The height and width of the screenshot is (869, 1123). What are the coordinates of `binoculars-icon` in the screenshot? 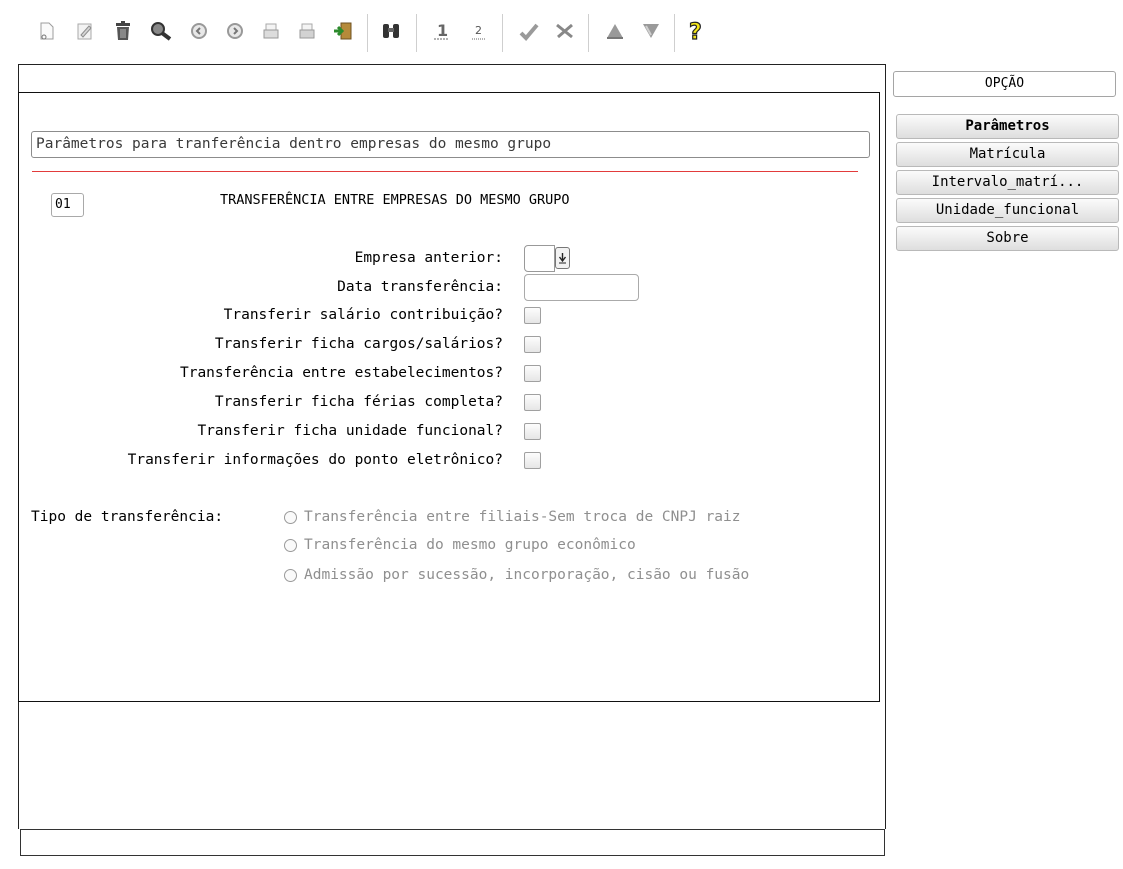 It's located at (391, 31).